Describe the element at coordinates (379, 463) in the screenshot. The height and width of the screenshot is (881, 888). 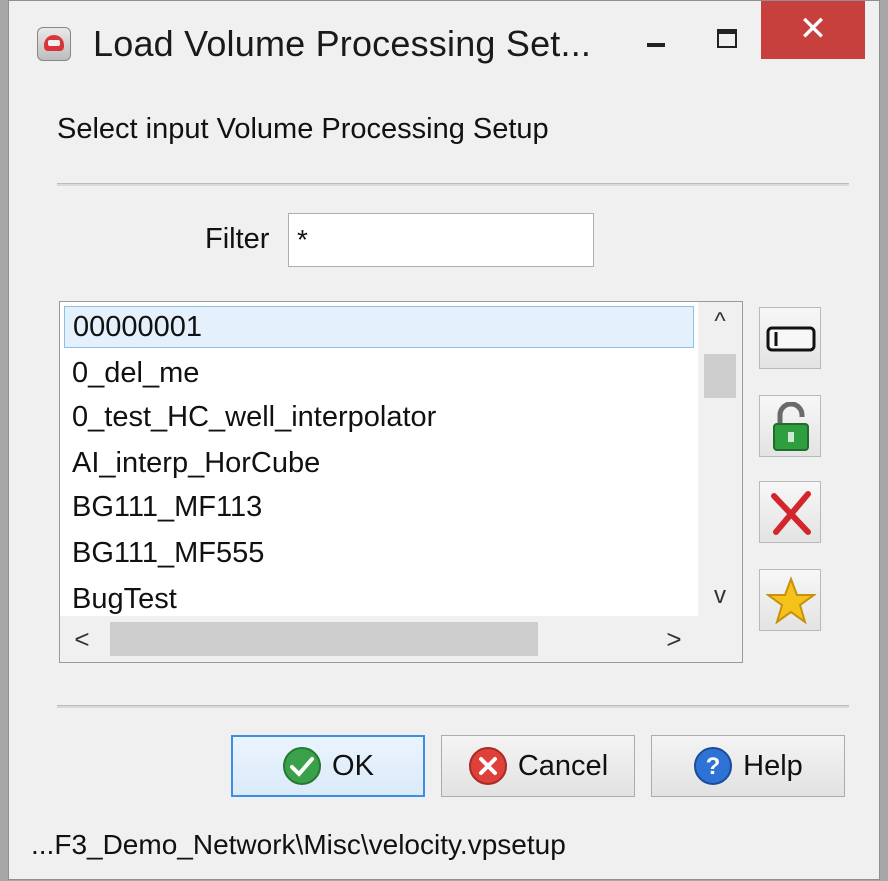
I see `list-item: AI_interp_HorCube` at that location.